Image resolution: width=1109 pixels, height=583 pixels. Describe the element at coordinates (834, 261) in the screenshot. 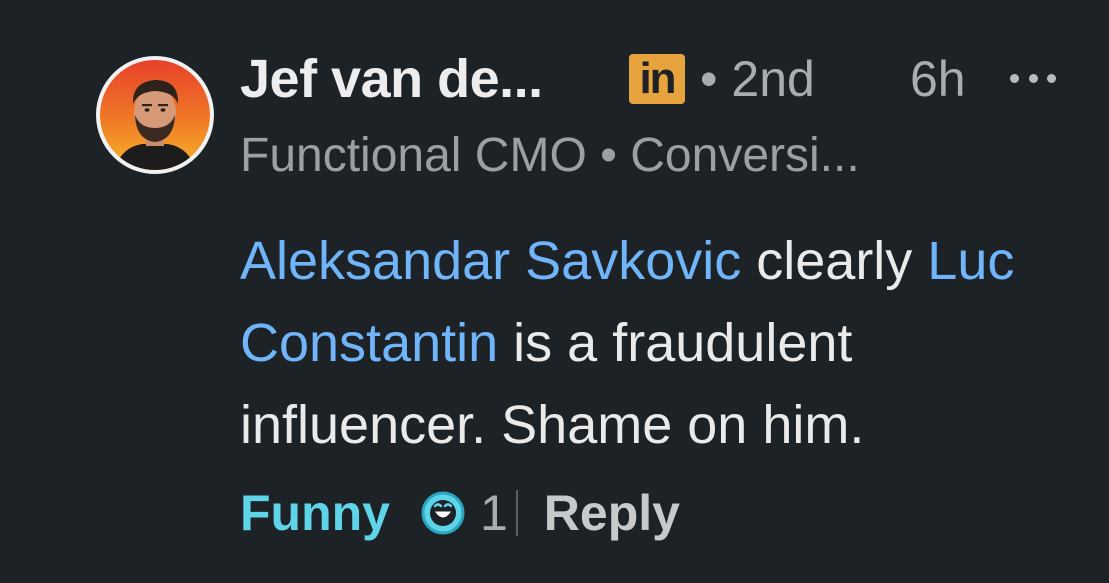

I see `comment-text-segment: clearly` at that location.